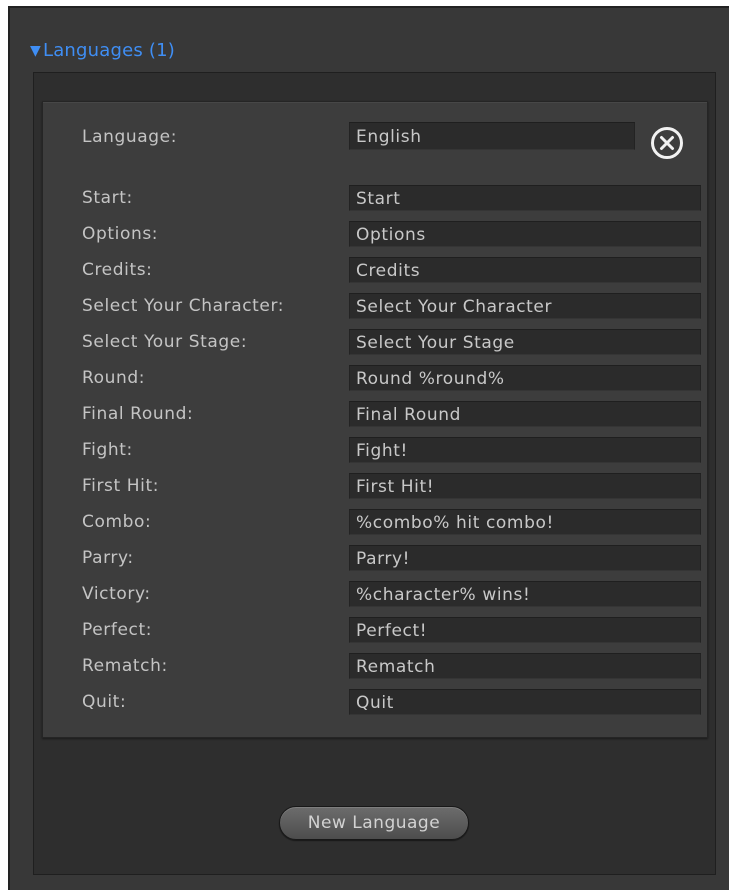 The width and height of the screenshot is (729, 890). What do you see at coordinates (108, 50) in the screenshot?
I see `foldout-label: Languages (1)` at bounding box center [108, 50].